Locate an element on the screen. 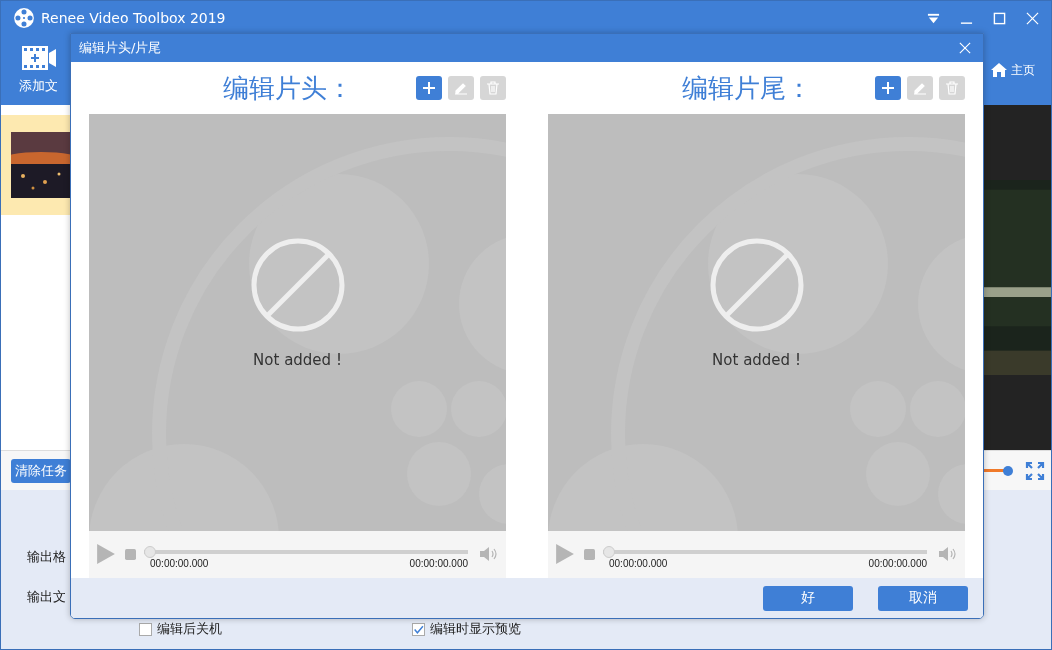  window-title: Renee Video Toolbox 2019 is located at coordinates (133, 18).